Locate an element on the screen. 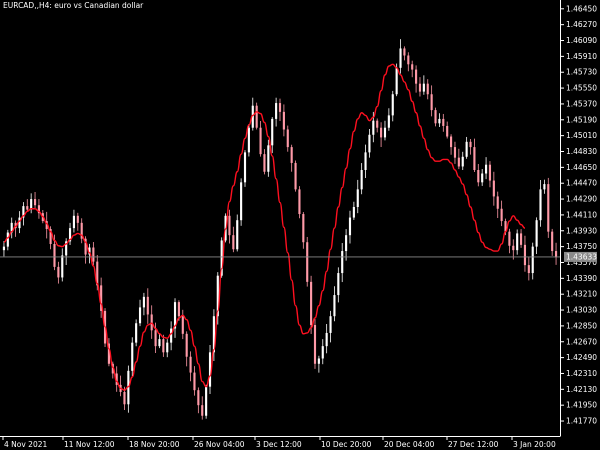  price-tick-label: 1.44290 is located at coordinates (581, 199).